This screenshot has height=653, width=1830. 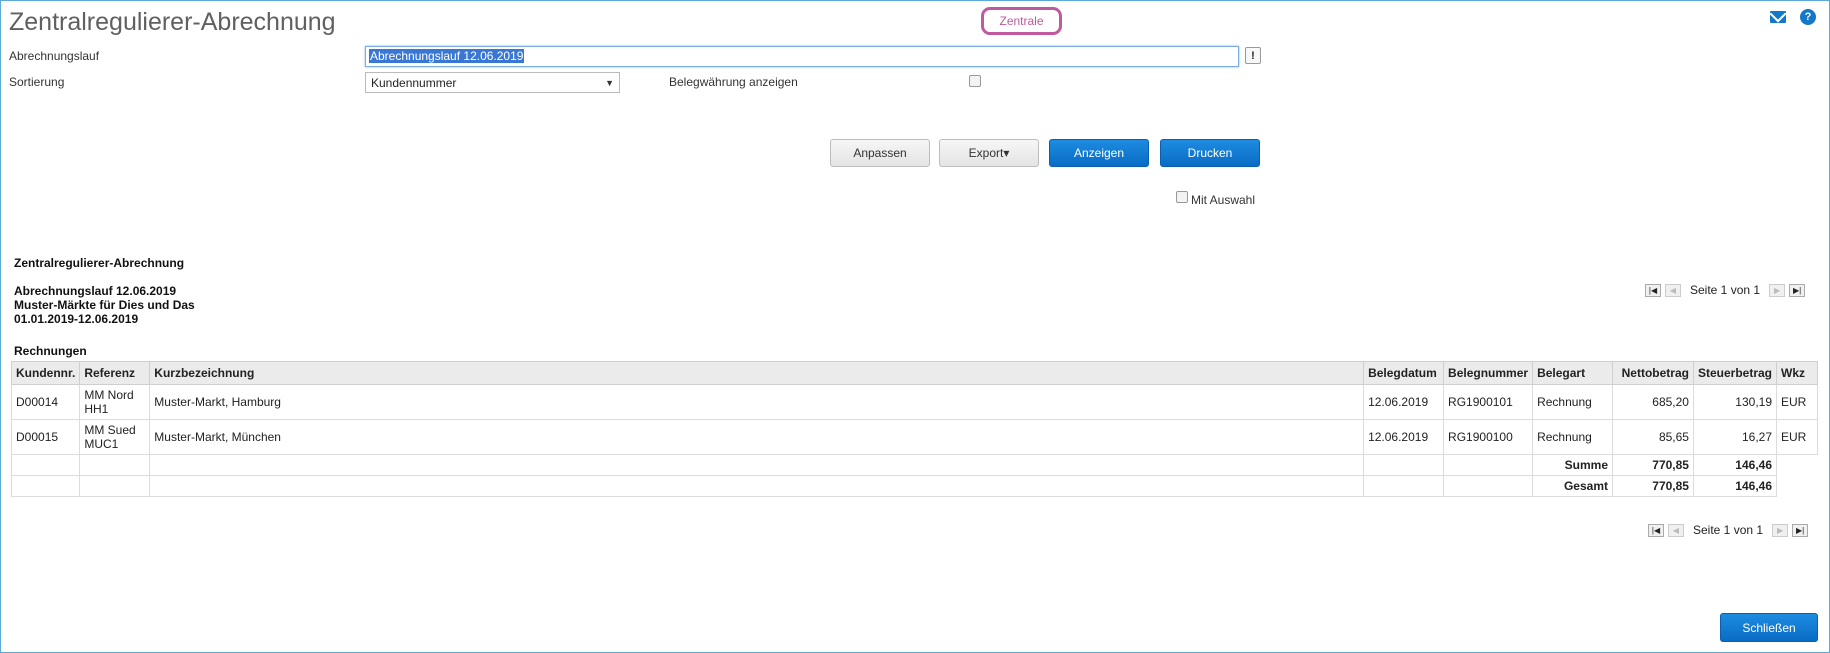 What do you see at coordinates (1223, 200) in the screenshot?
I see `mit-auswahl-label: Mit Auswahl` at bounding box center [1223, 200].